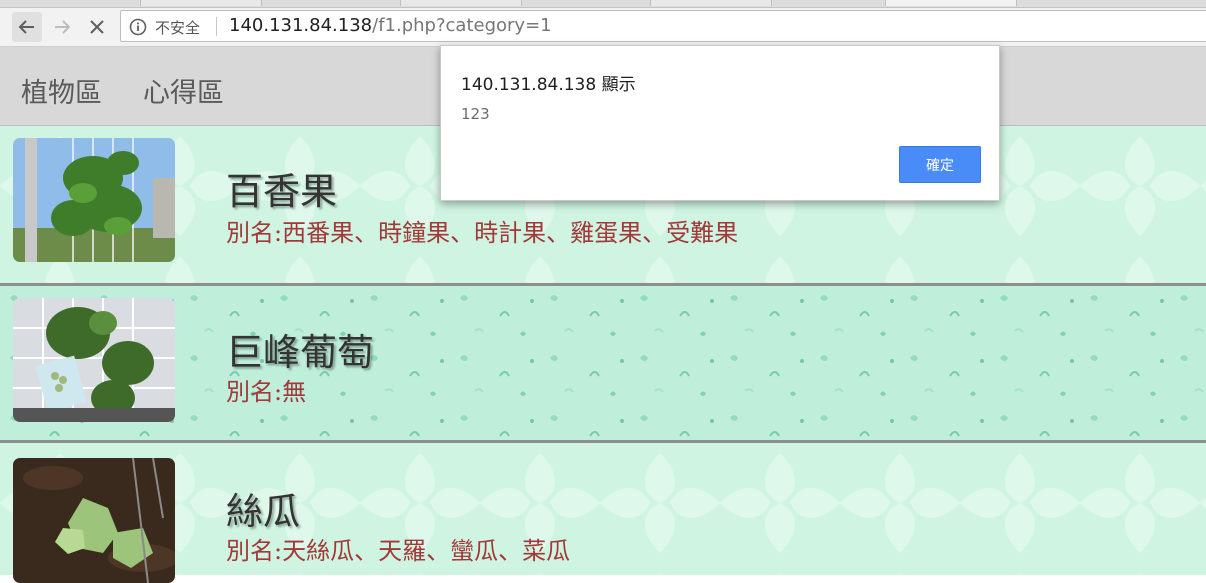 The height and width of the screenshot is (583, 1206). Describe the element at coordinates (951, 3) in the screenshot. I see `browser-tab-active` at that location.